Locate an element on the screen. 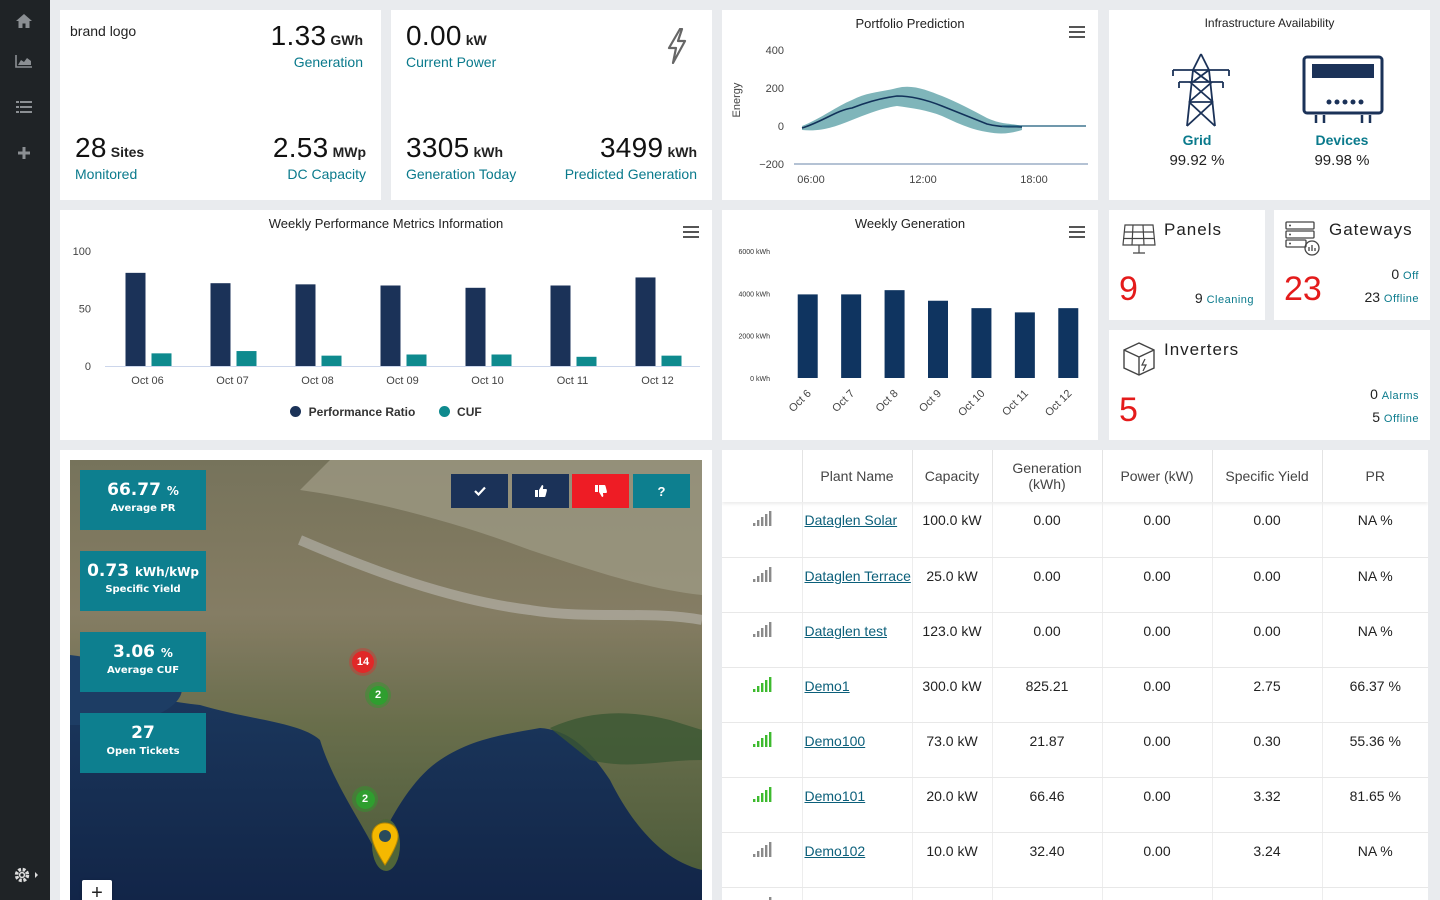 The width and height of the screenshot is (1440, 900). table-row: Dataglen Terrace 25.0 kW 0.00 0.00 0.00 NA % is located at coordinates (1075, 585).